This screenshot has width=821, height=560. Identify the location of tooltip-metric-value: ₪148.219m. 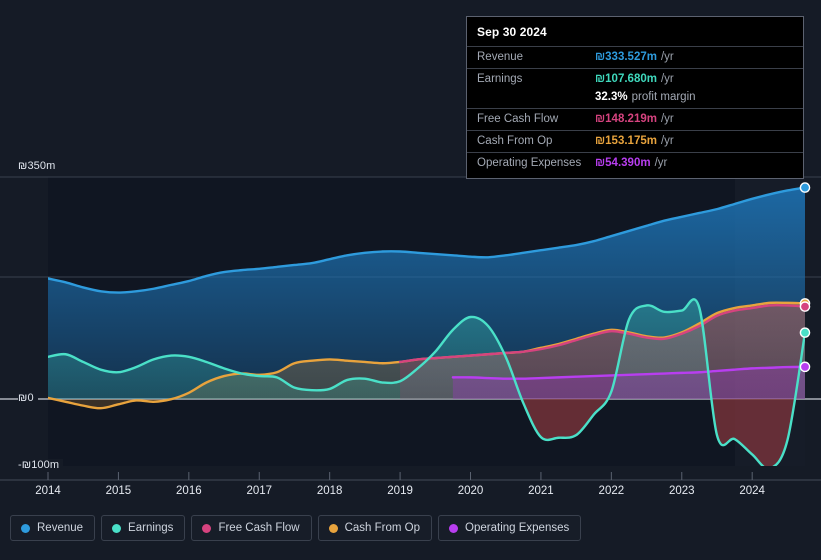
(626, 119).